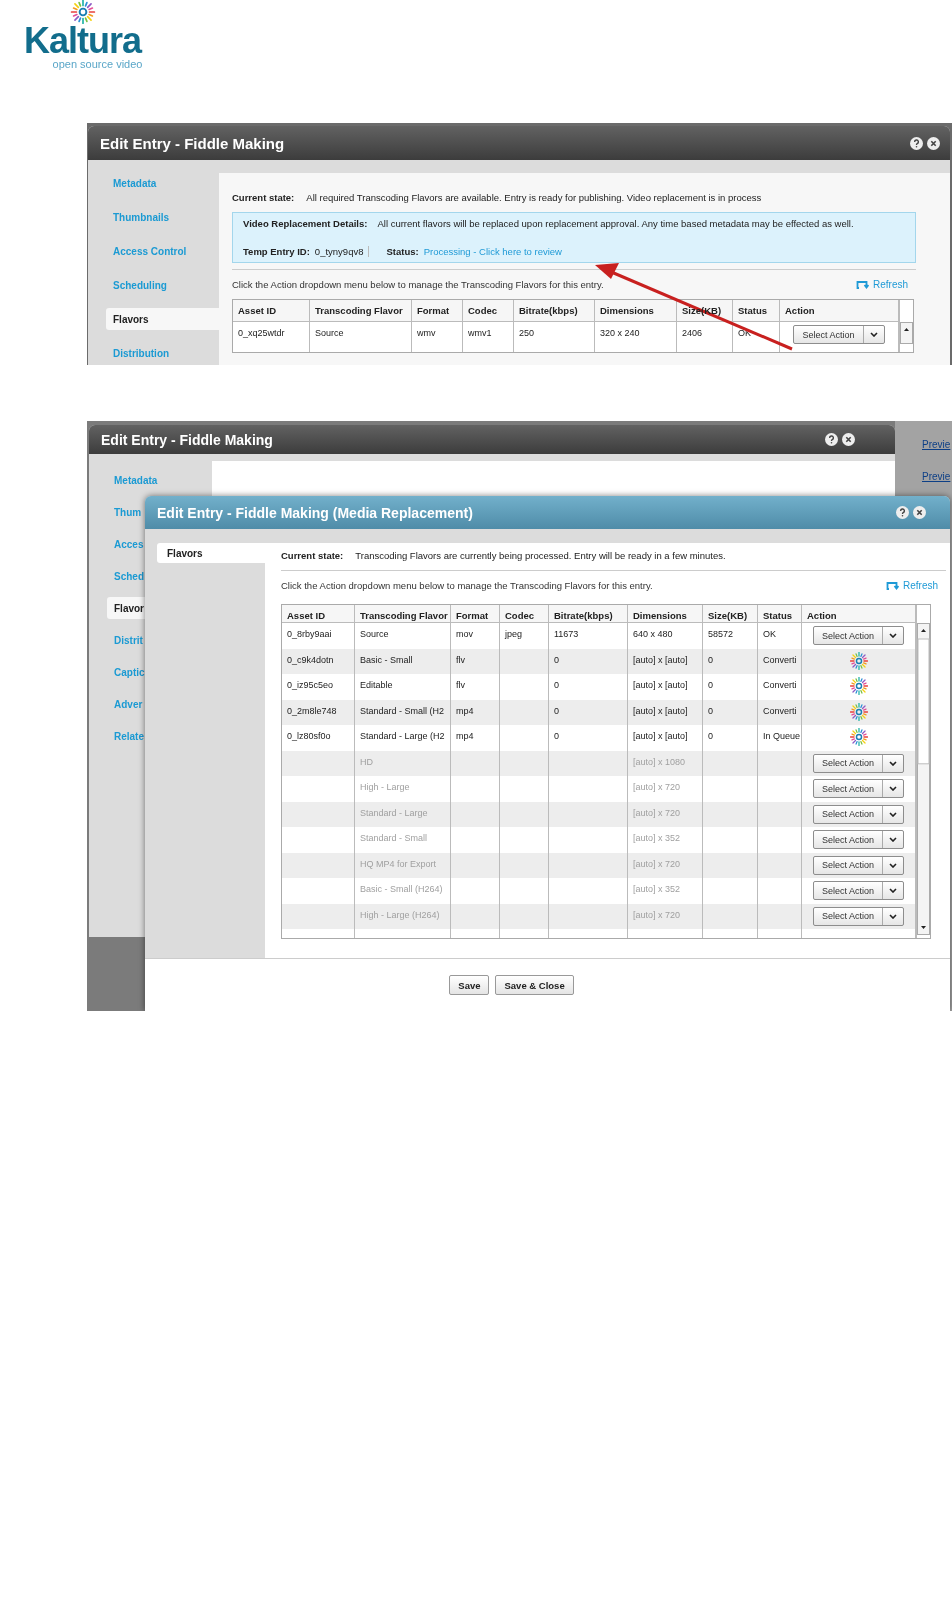 This screenshot has height=1598, width=952. I want to click on temp-entry-id: 0_tyny9qv8, so click(339, 251).